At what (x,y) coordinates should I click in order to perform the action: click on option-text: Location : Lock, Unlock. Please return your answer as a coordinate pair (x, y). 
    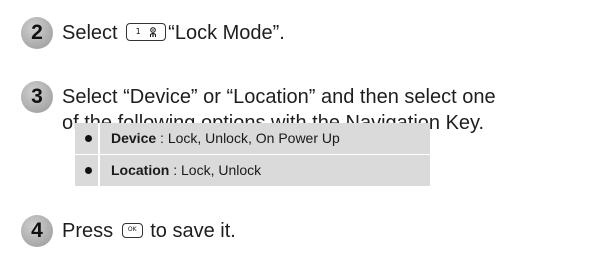
    Looking at the image, I should click on (186, 170).